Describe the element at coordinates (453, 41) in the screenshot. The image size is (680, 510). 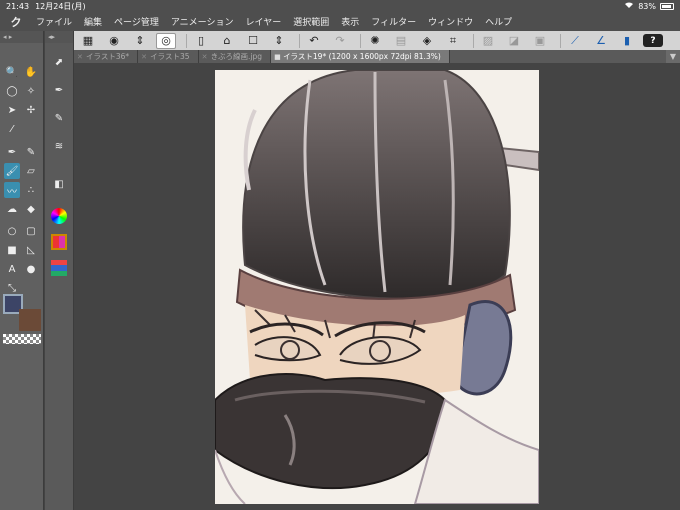
I see `transform-selection-icon: ⌗` at that location.